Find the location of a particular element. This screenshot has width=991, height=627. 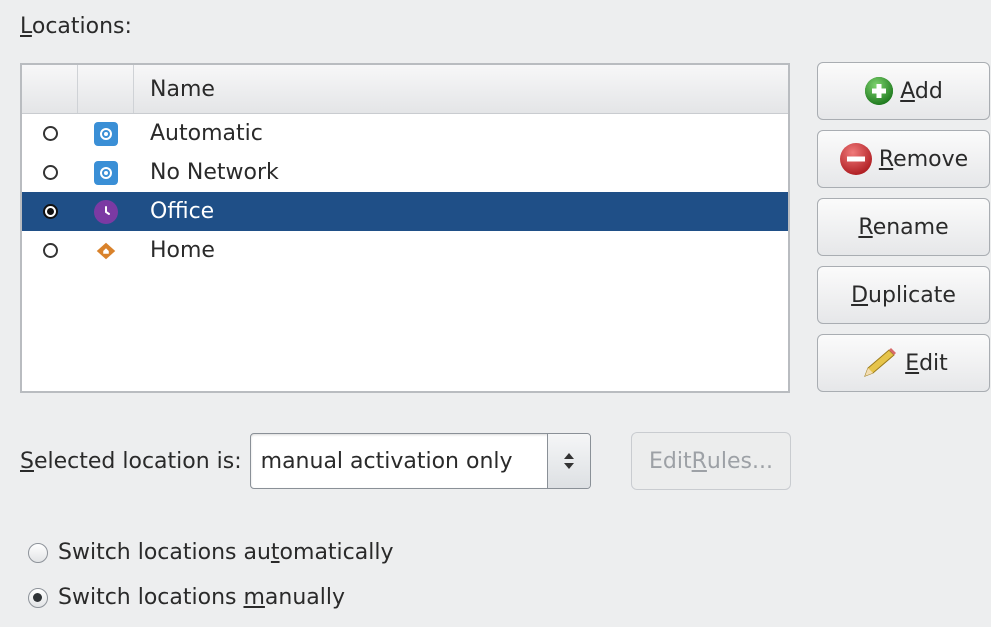

pencil-icon is located at coordinates (879, 363).